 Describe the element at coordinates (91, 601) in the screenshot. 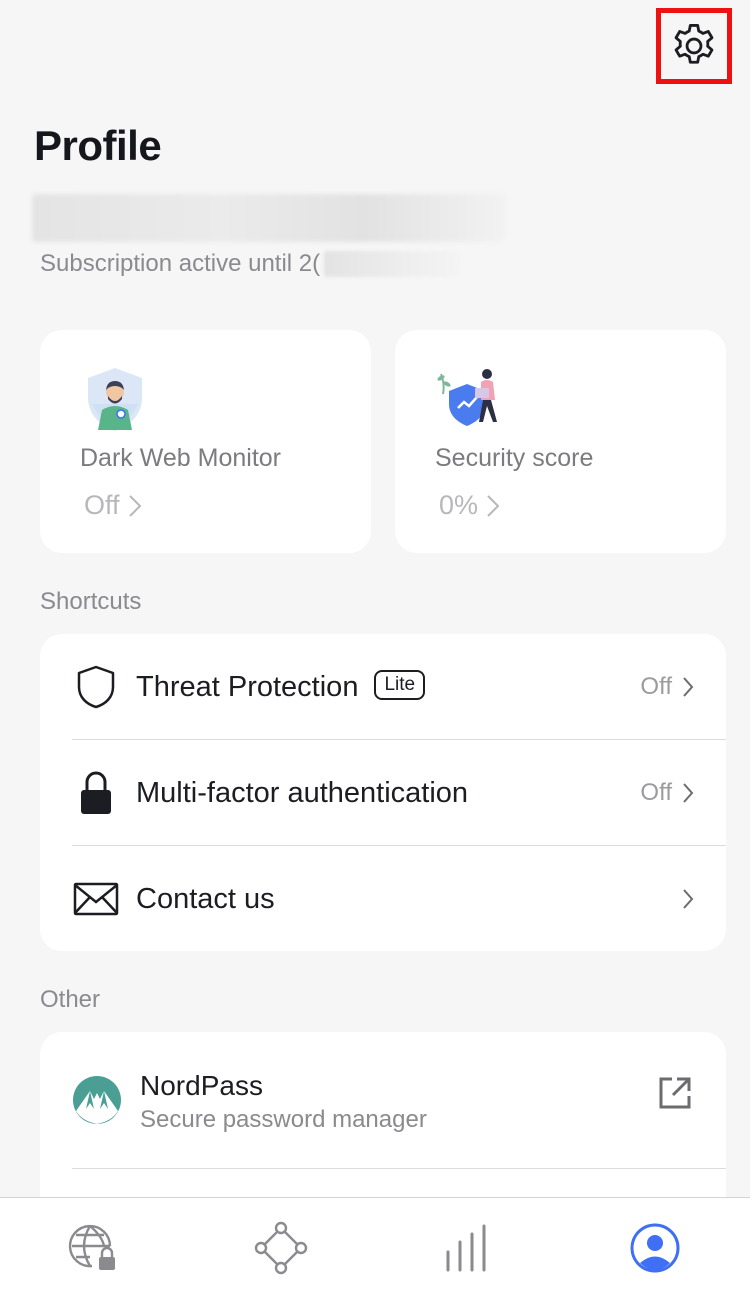

I see `shortcuts-section-label: Shortcuts` at that location.